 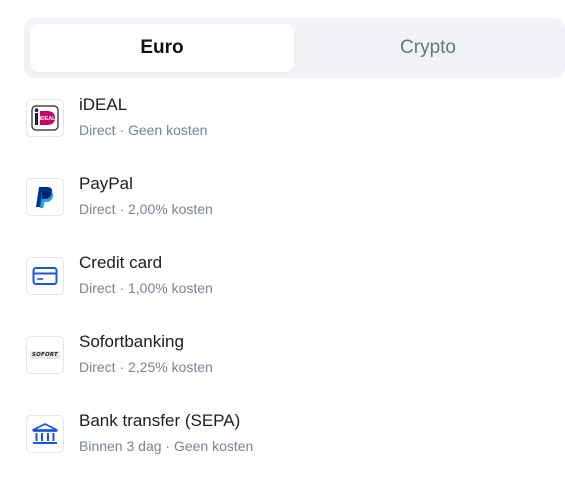 I want to click on method-subtitle: Direct · 2,25% kosten, so click(x=146, y=367).